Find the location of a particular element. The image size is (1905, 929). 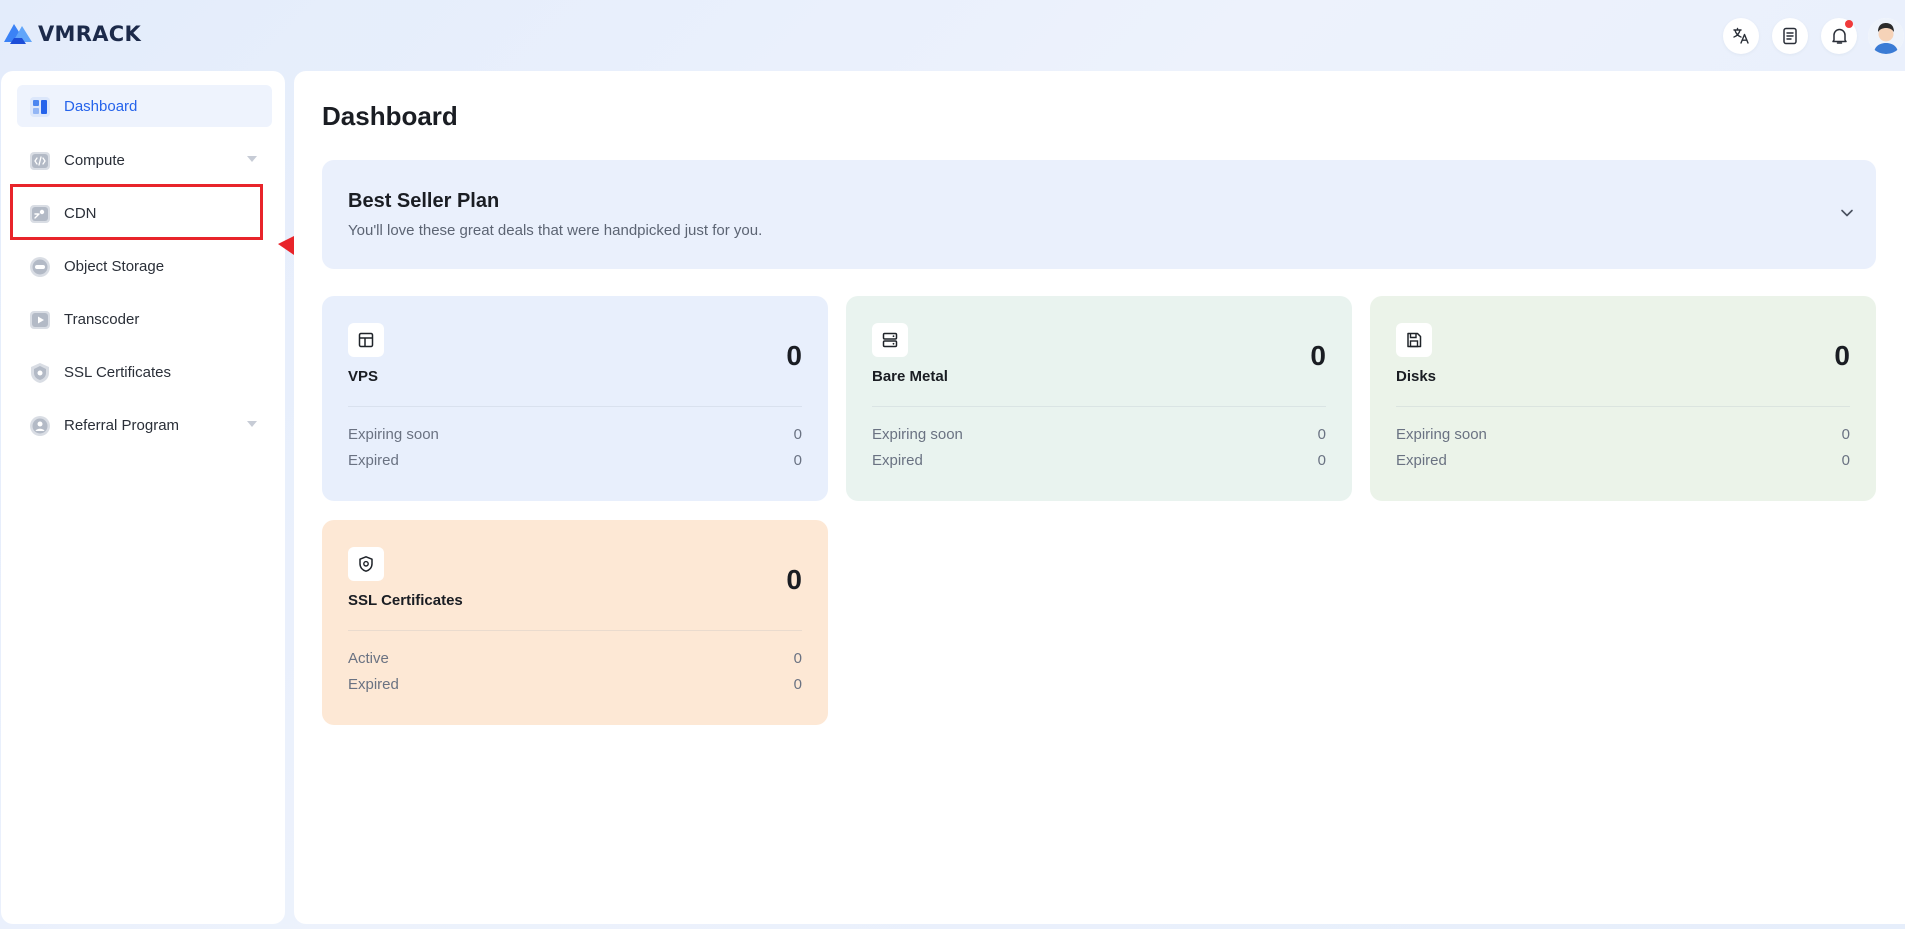

highlight-box is located at coordinates (136, 212).